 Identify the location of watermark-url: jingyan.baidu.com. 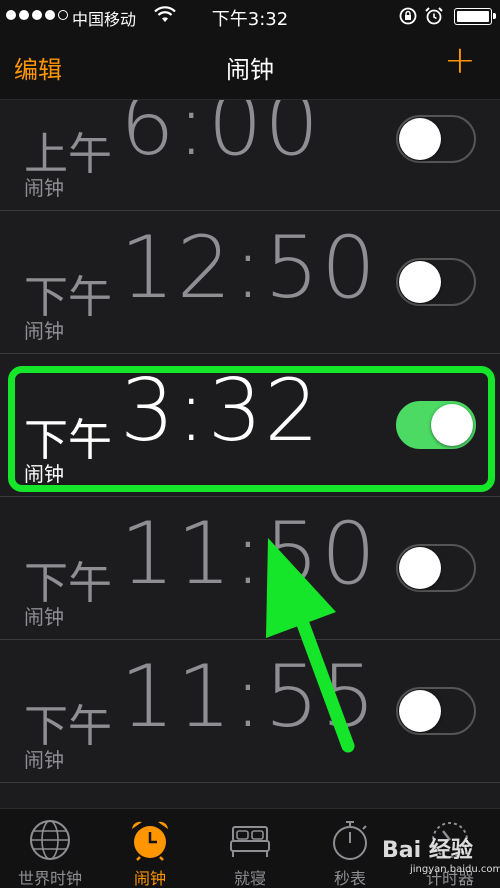
(455, 869).